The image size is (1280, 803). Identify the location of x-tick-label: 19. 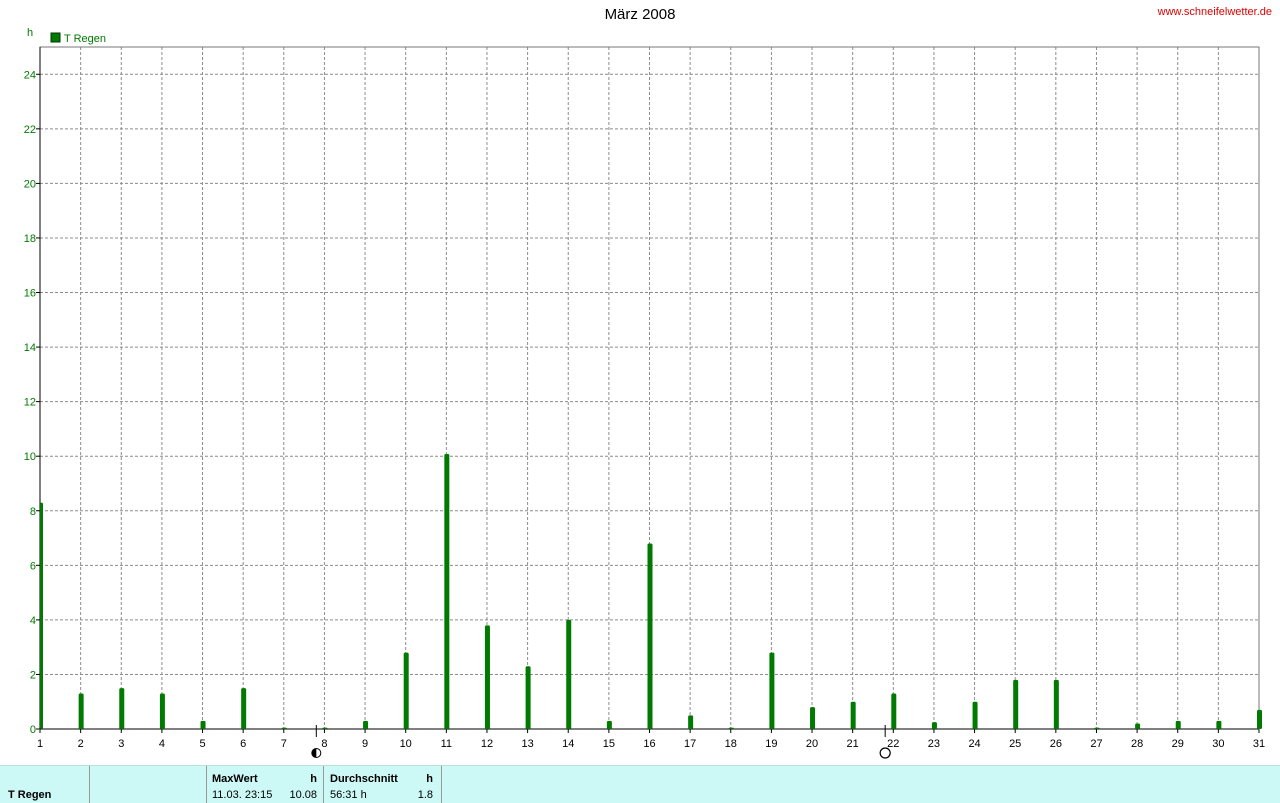
(771, 744).